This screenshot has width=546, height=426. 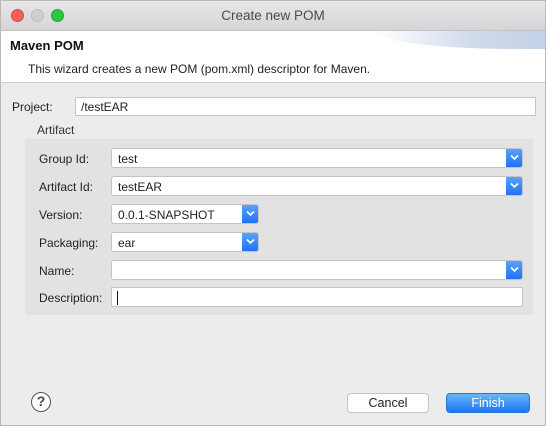 I want to click on name-combo, so click(x=317, y=270).